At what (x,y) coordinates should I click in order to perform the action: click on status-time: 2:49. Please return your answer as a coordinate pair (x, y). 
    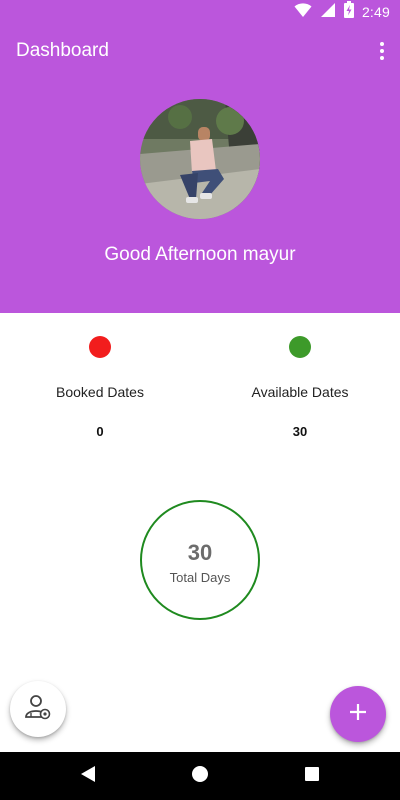
    Looking at the image, I should click on (375, 12).